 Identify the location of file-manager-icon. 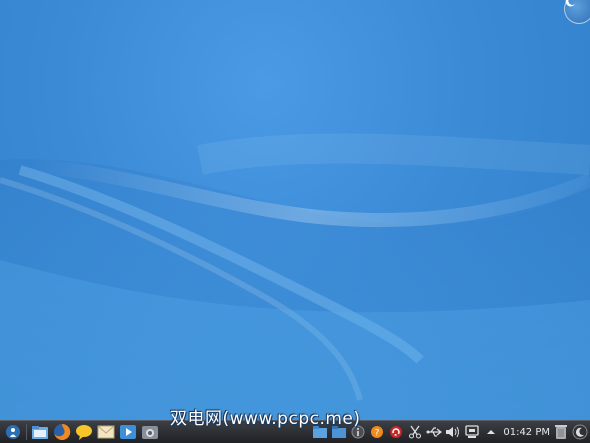
(40, 432).